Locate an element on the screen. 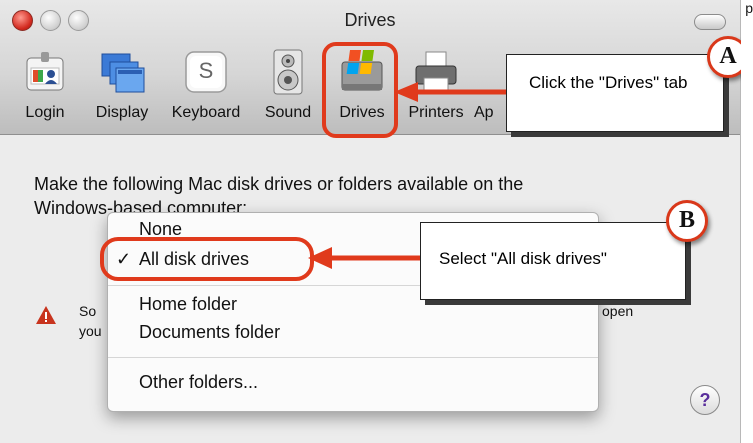  drives-tab-highlight is located at coordinates (360, 90).